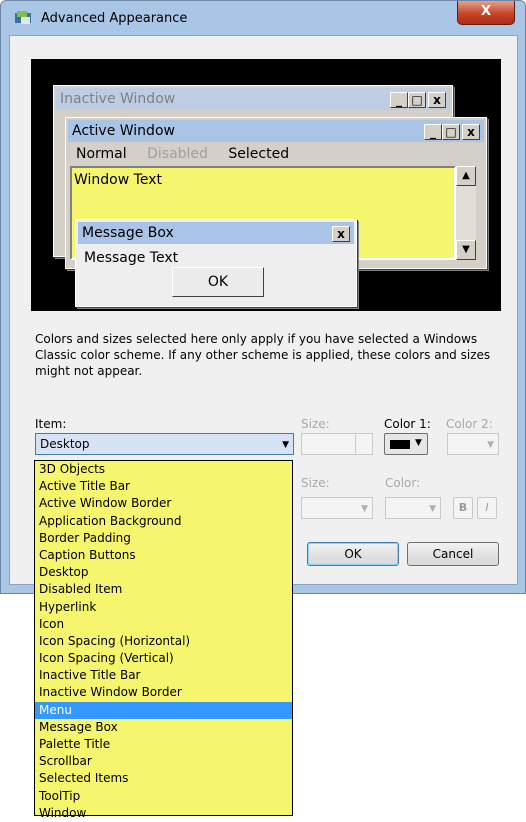  I want to click on message-text: Message Text, so click(131, 258).